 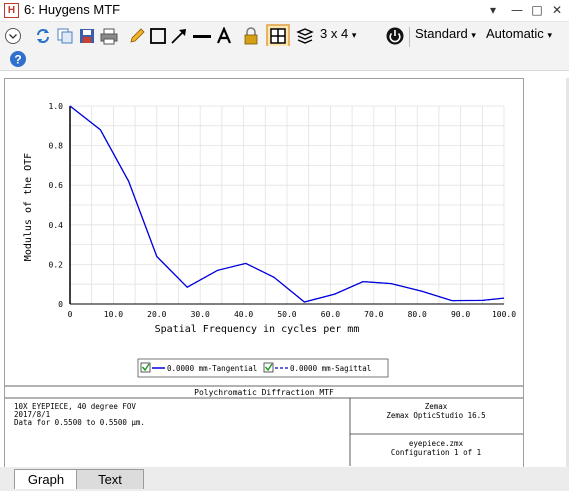 I want to click on grid-size-dropdown: 3 x 4 ▾, so click(x=338, y=33).